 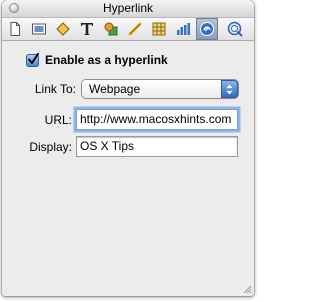 What do you see at coordinates (135, 29) in the screenshot?
I see `line-tool-icon` at bounding box center [135, 29].